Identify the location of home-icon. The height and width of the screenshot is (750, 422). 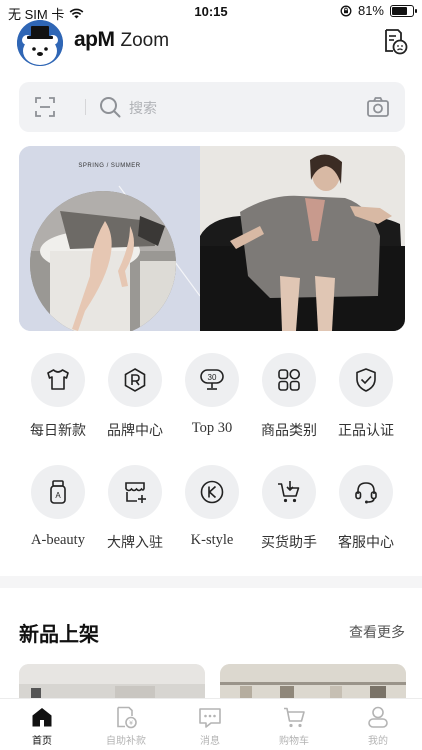
(42, 717).